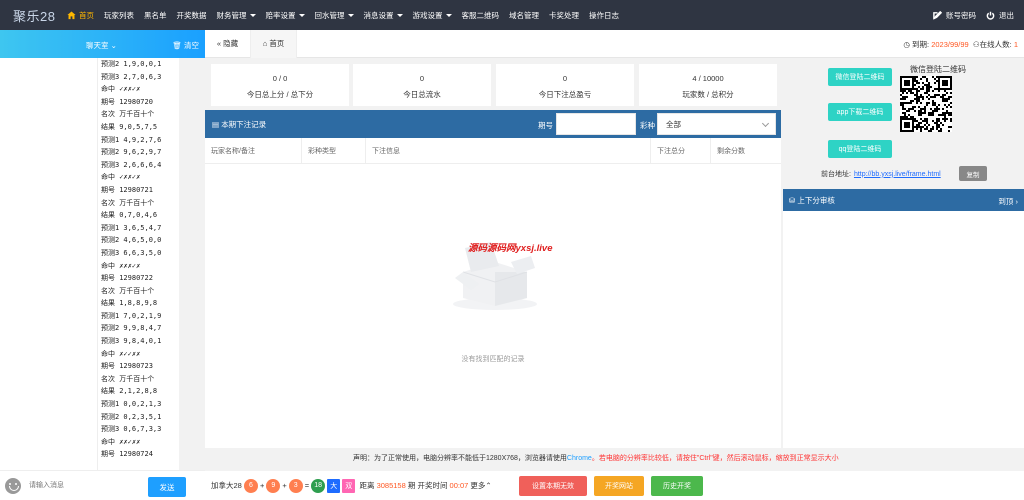 Image resolution: width=1024 pixels, height=500 pixels. I want to click on nav-odds: 赔率设置, so click(285, 15).